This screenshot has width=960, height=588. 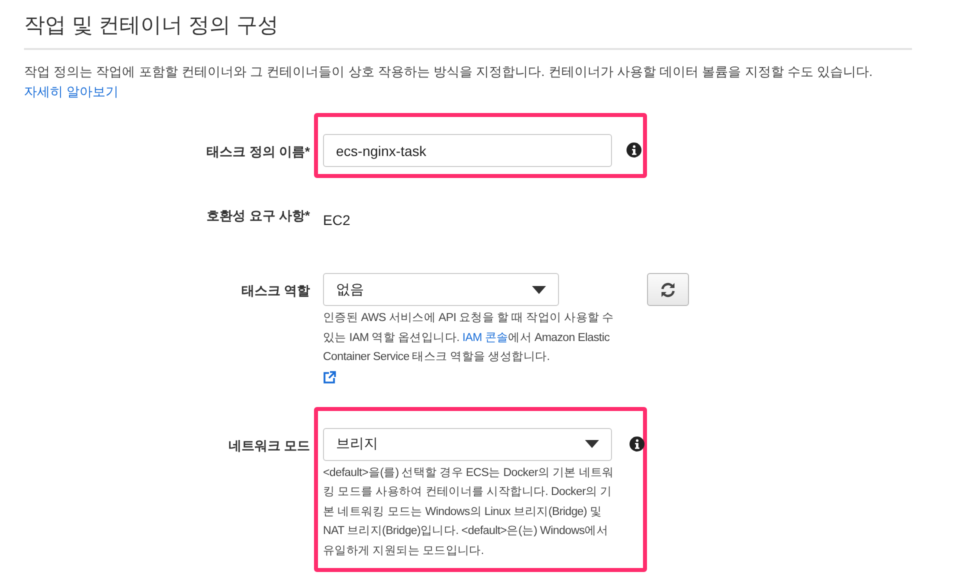 I want to click on learn-more-link: 자세히 알아보기, so click(x=71, y=91).